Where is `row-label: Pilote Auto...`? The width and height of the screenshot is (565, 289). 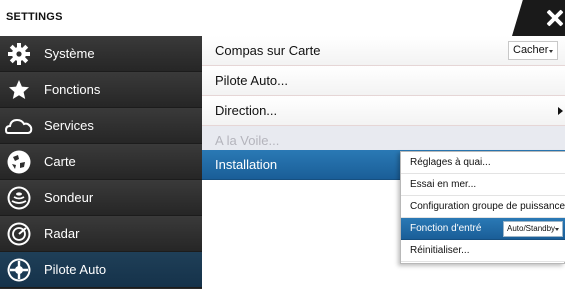
row-label: Pilote Auto... is located at coordinates (251, 80).